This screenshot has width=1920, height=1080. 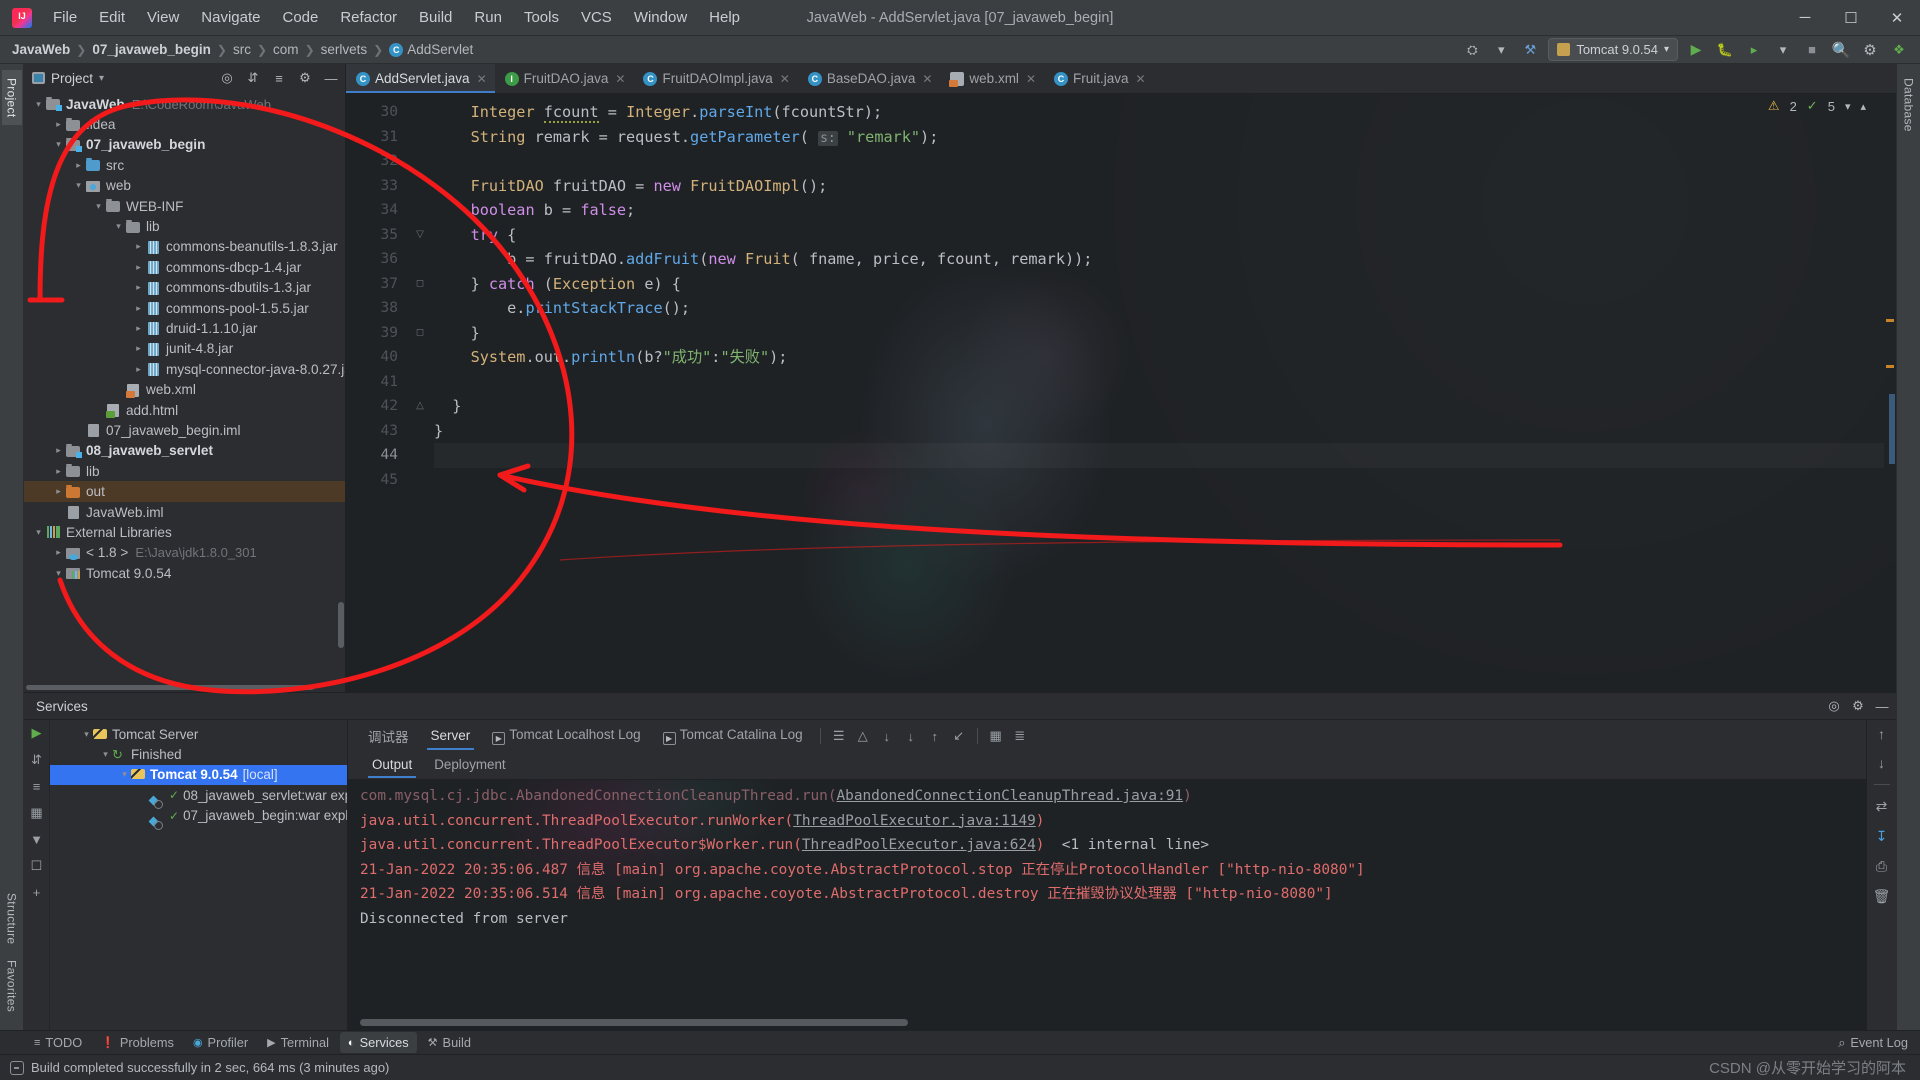 I want to click on minimize-button: ─, so click(x=1805, y=18).